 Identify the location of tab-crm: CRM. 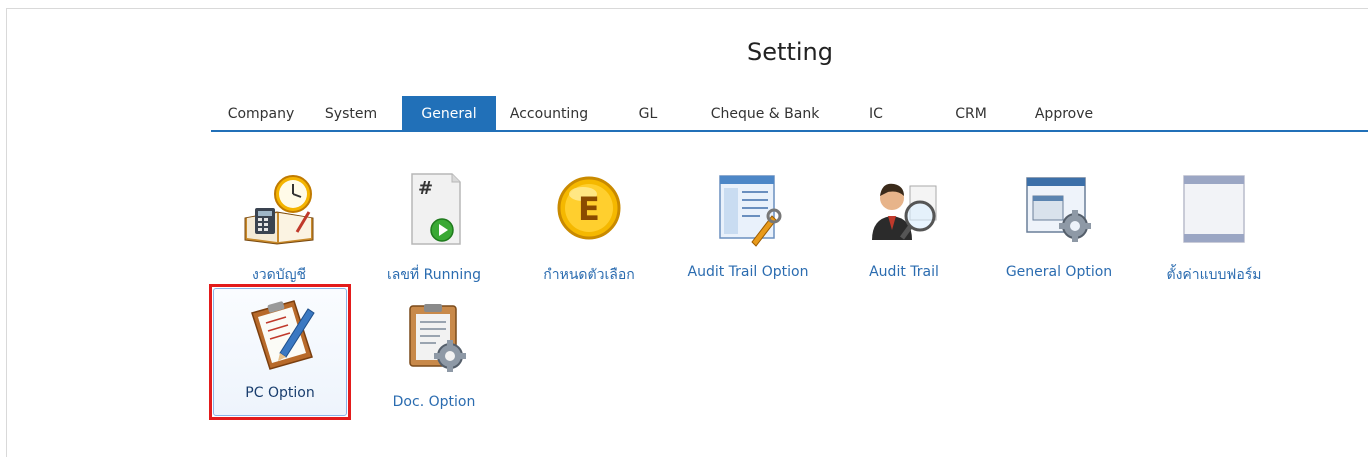
(971, 113).